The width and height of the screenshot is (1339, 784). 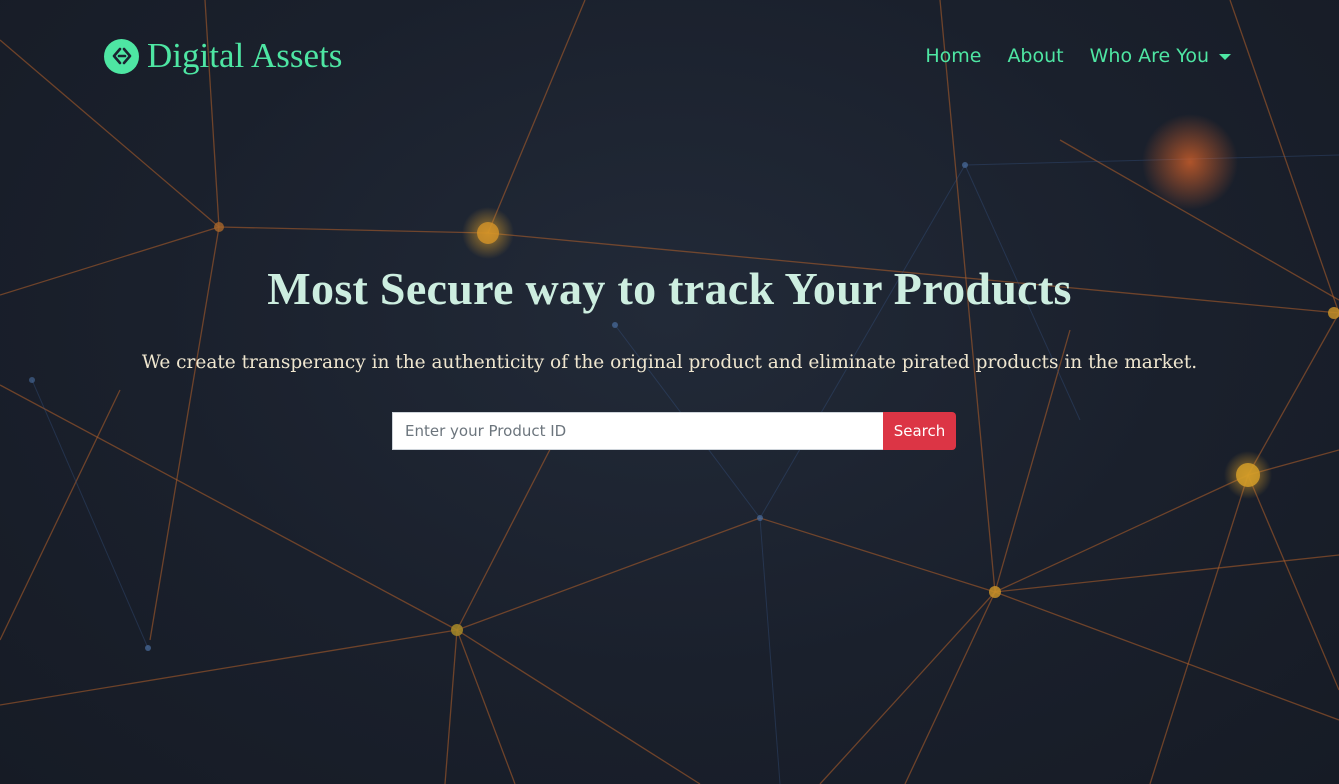 What do you see at coordinates (121, 56) in the screenshot?
I see `diamond-link-icon` at bounding box center [121, 56].